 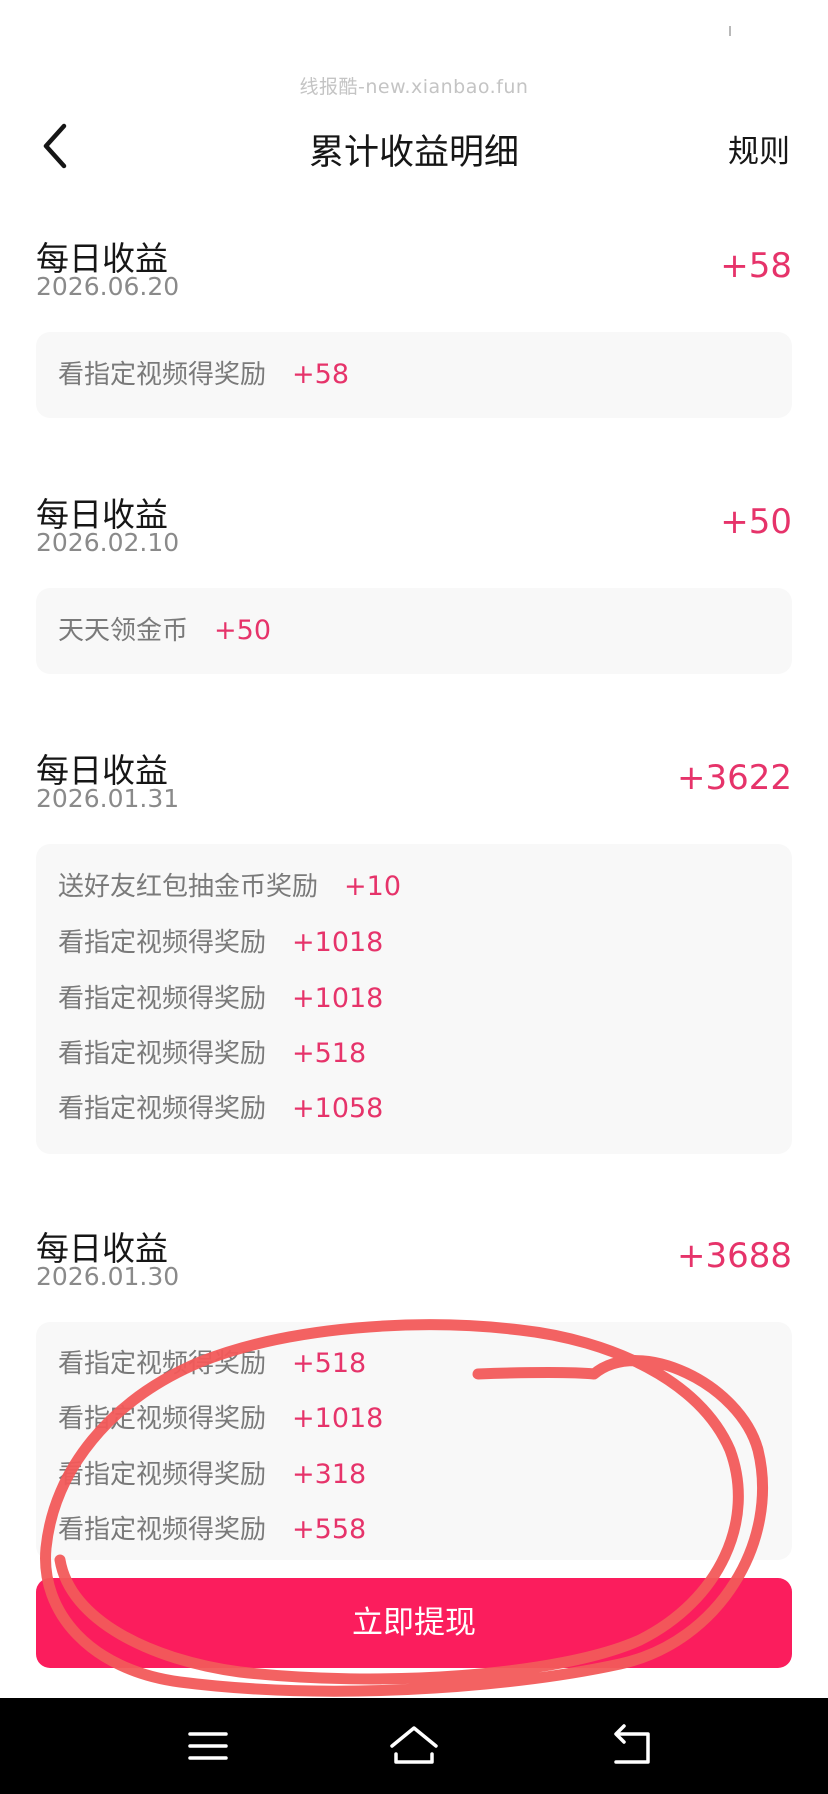 I want to click on menu-icon, so click(x=208, y=1746).